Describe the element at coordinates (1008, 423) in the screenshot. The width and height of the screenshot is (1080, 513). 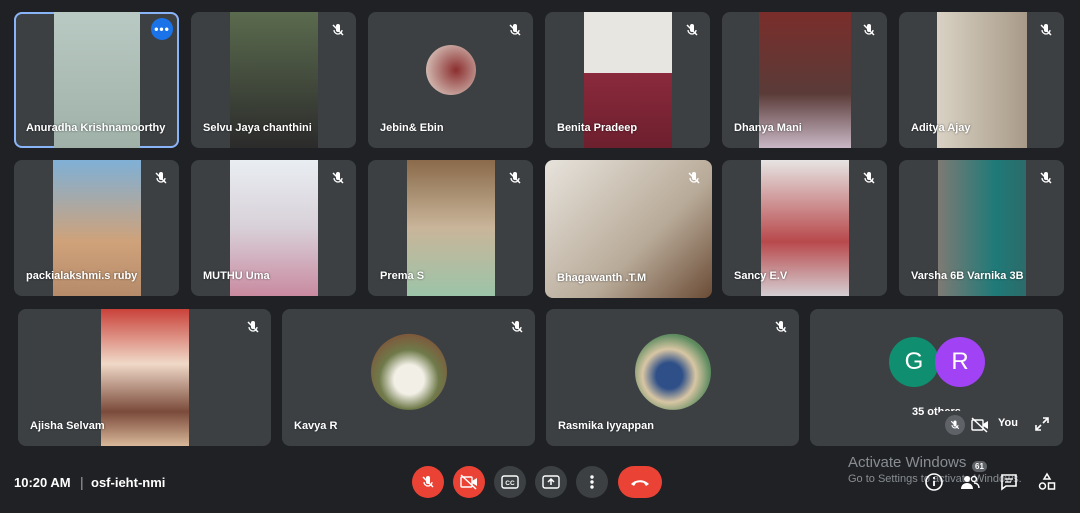
I see `self-label: You` at that location.